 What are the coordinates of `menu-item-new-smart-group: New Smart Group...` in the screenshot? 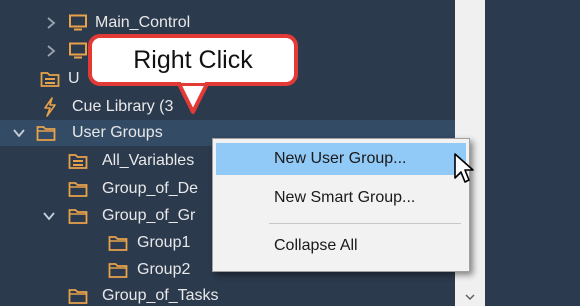 It's located at (341, 198).